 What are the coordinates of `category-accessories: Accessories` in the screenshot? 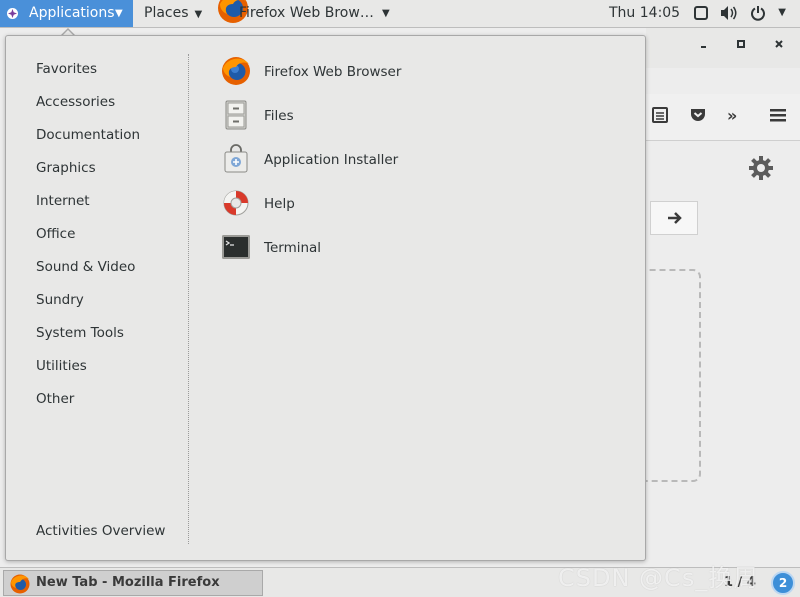 It's located at (88, 110).